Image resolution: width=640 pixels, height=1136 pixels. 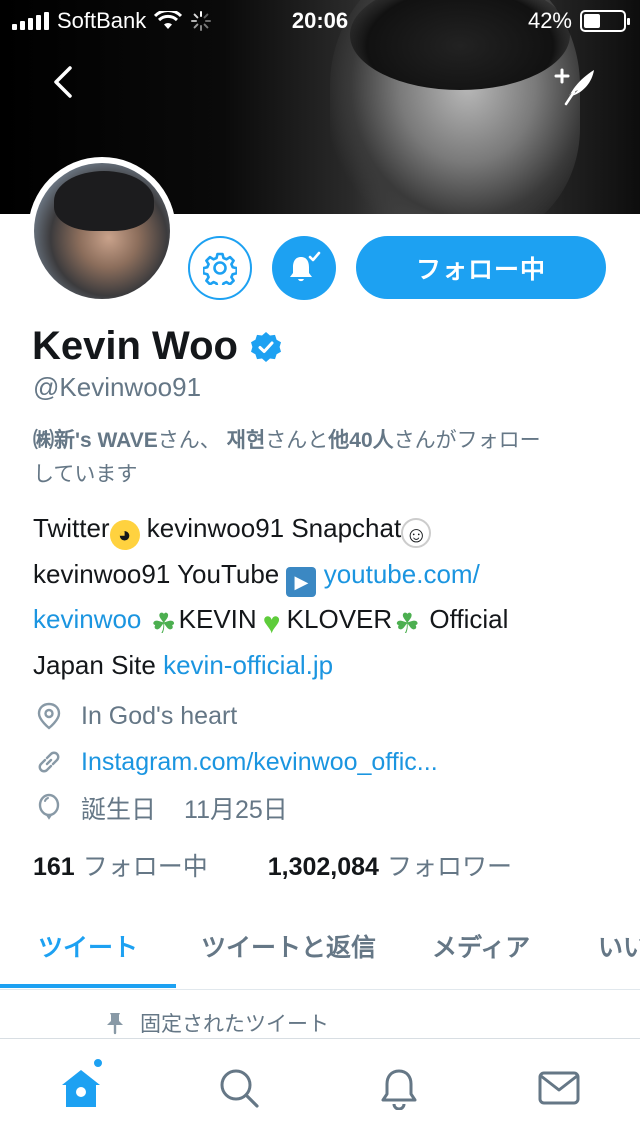 I want to click on bottom-tab-bar, so click(x=320, y=1087).